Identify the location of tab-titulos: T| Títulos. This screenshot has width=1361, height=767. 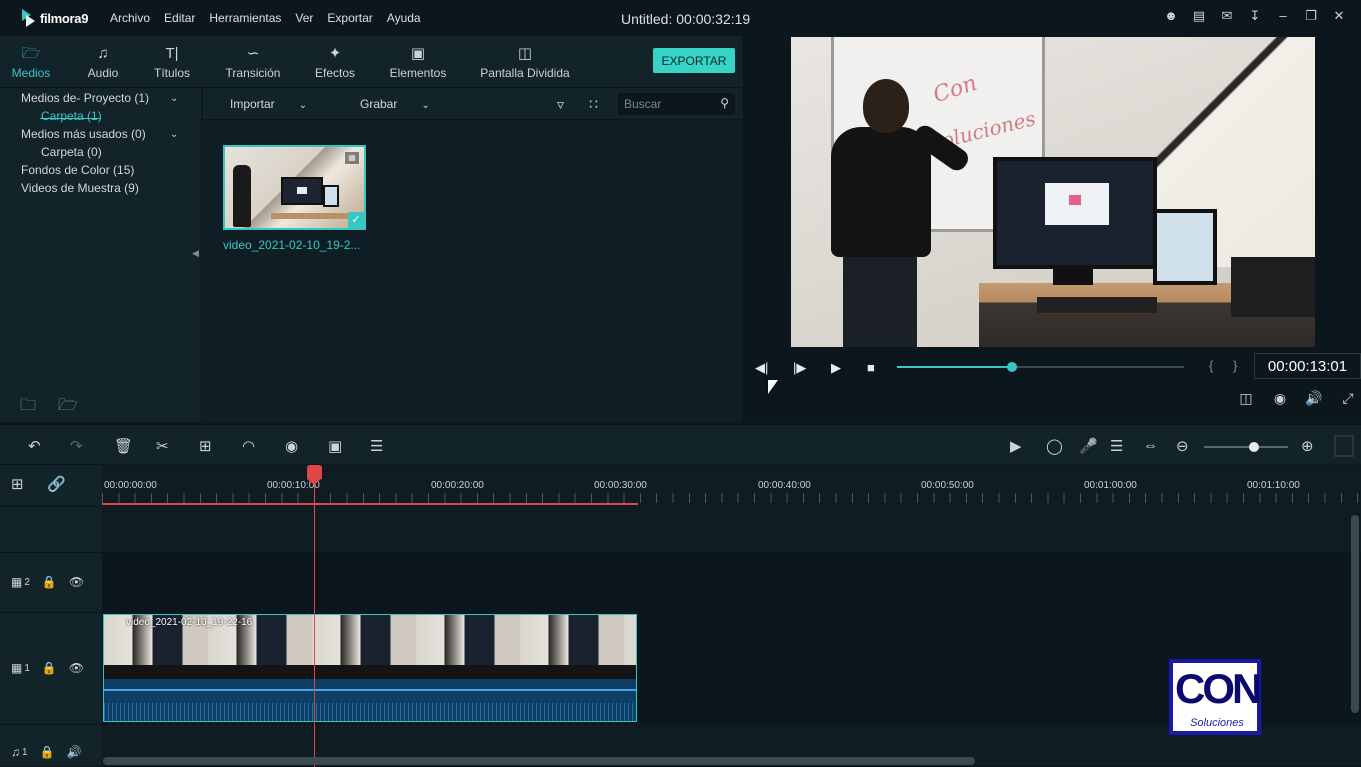
(172, 62).